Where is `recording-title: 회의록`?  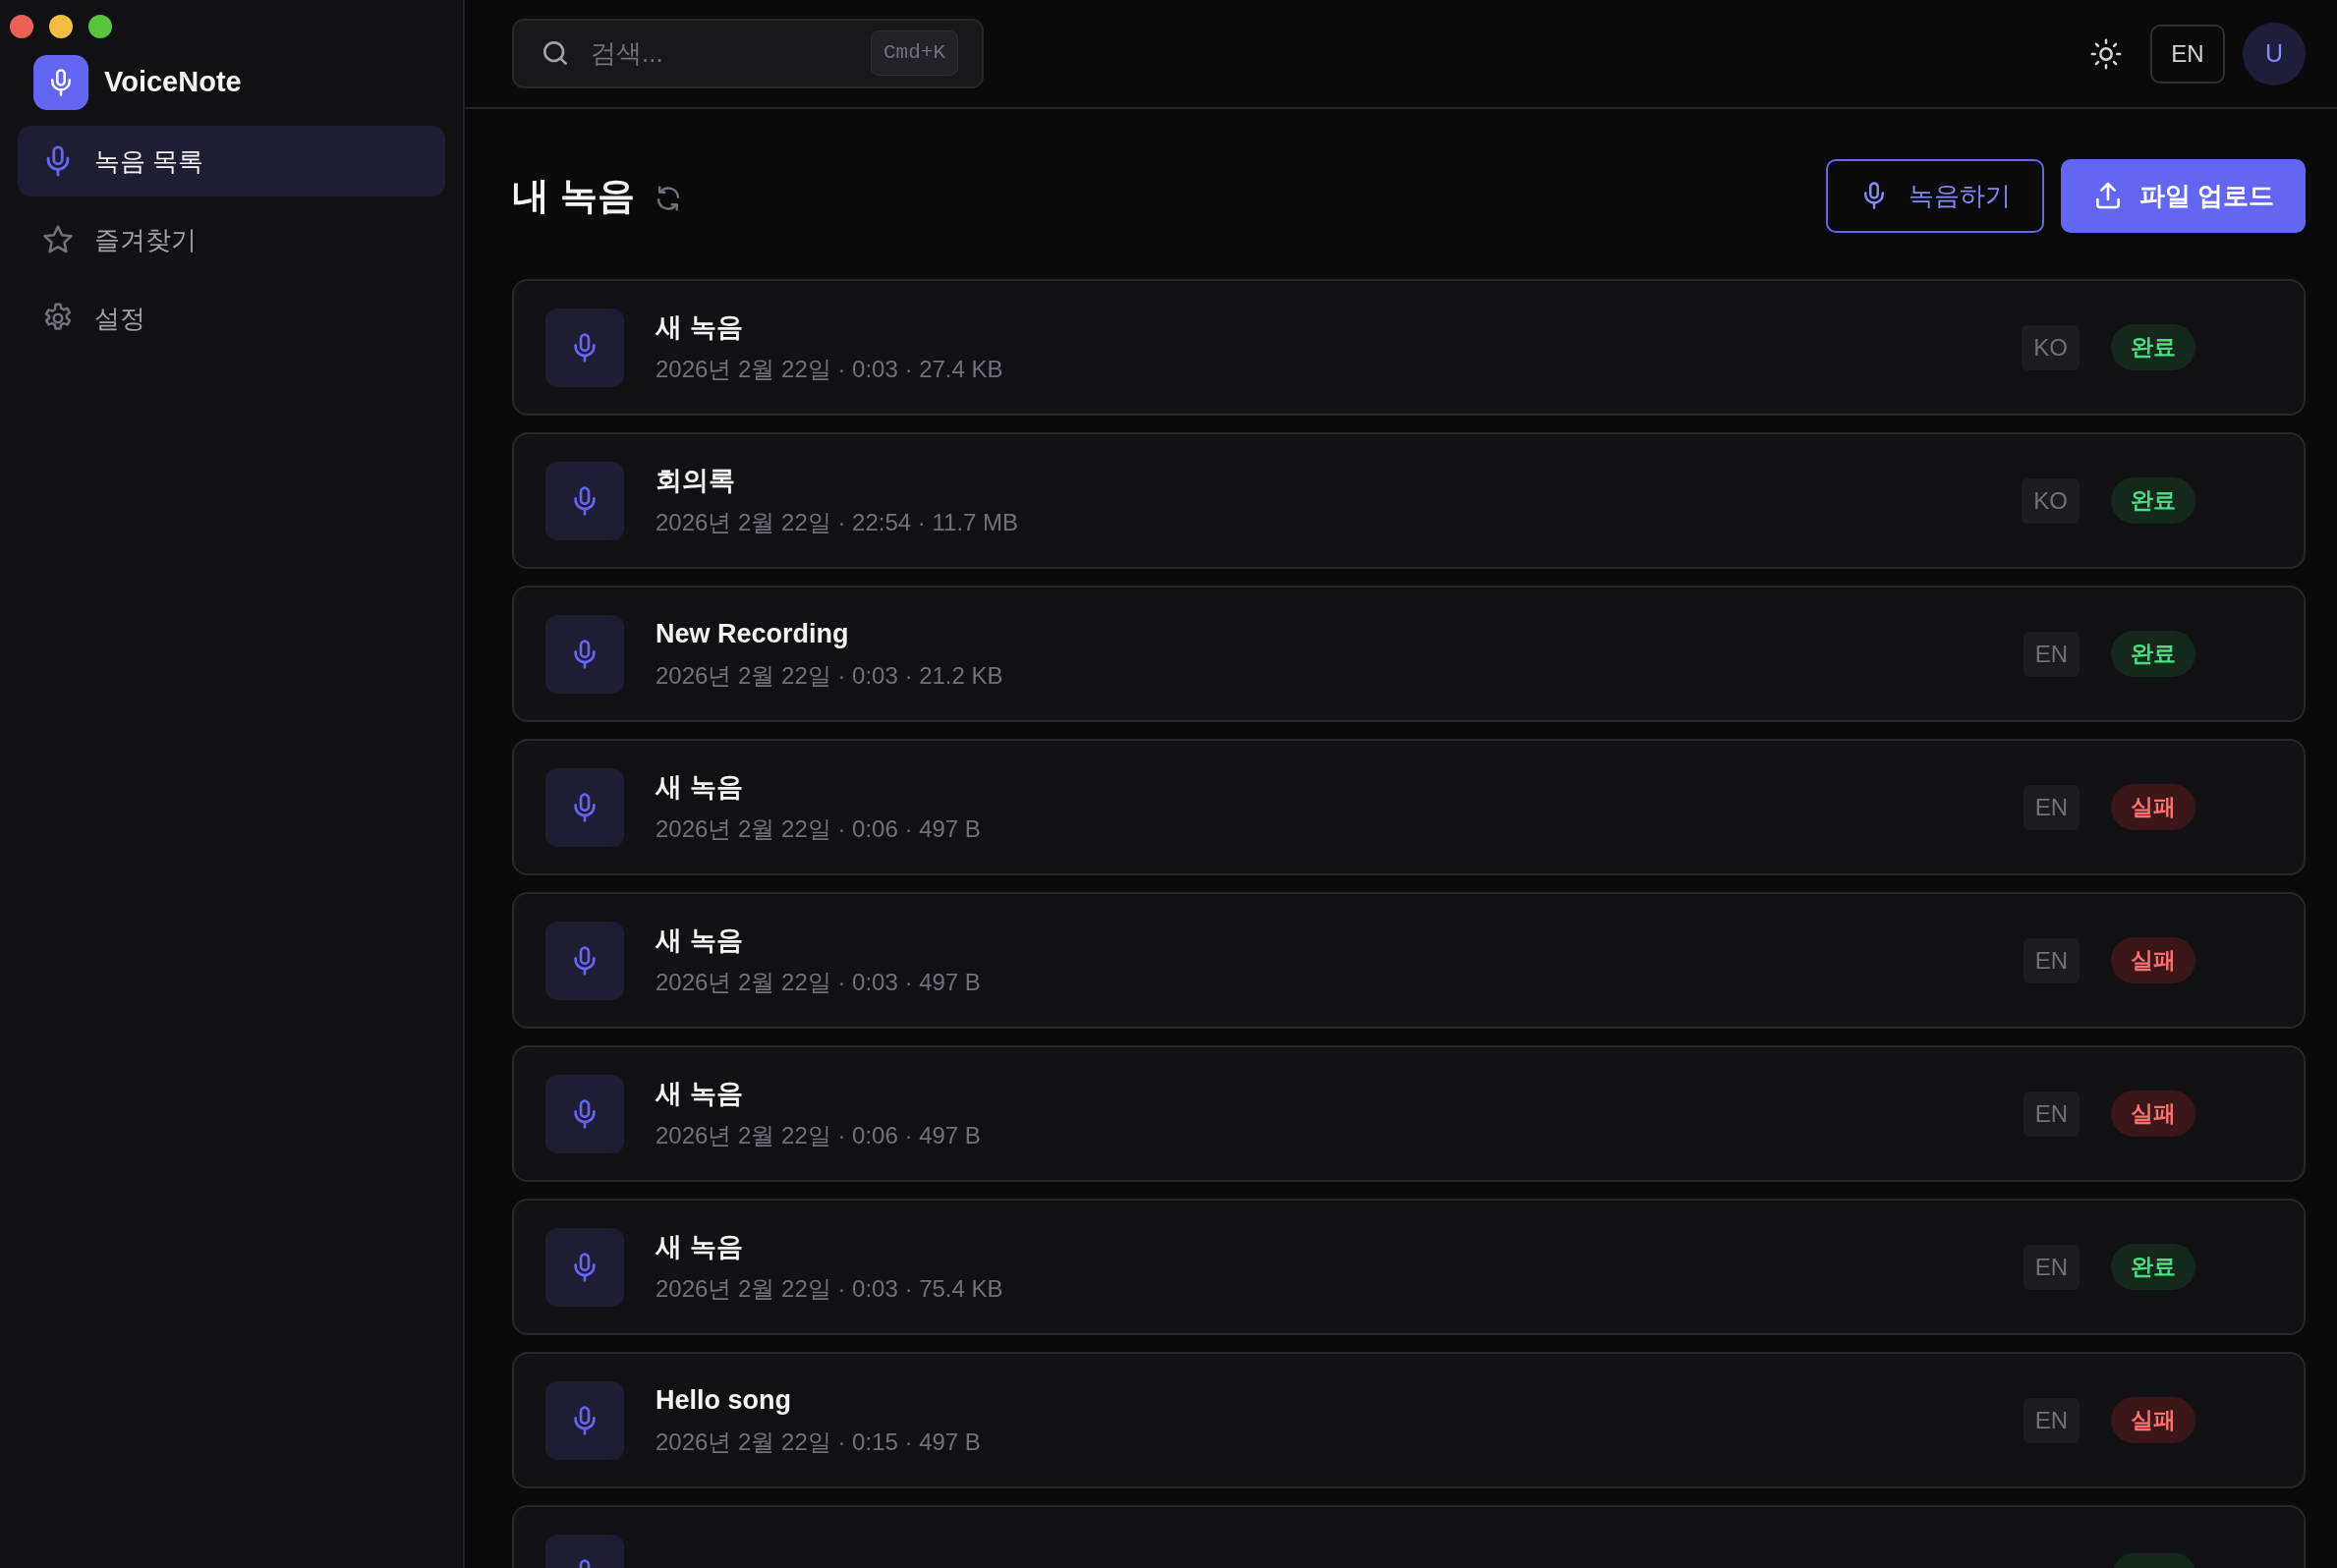 recording-title: 회의록 is located at coordinates (696, 481).